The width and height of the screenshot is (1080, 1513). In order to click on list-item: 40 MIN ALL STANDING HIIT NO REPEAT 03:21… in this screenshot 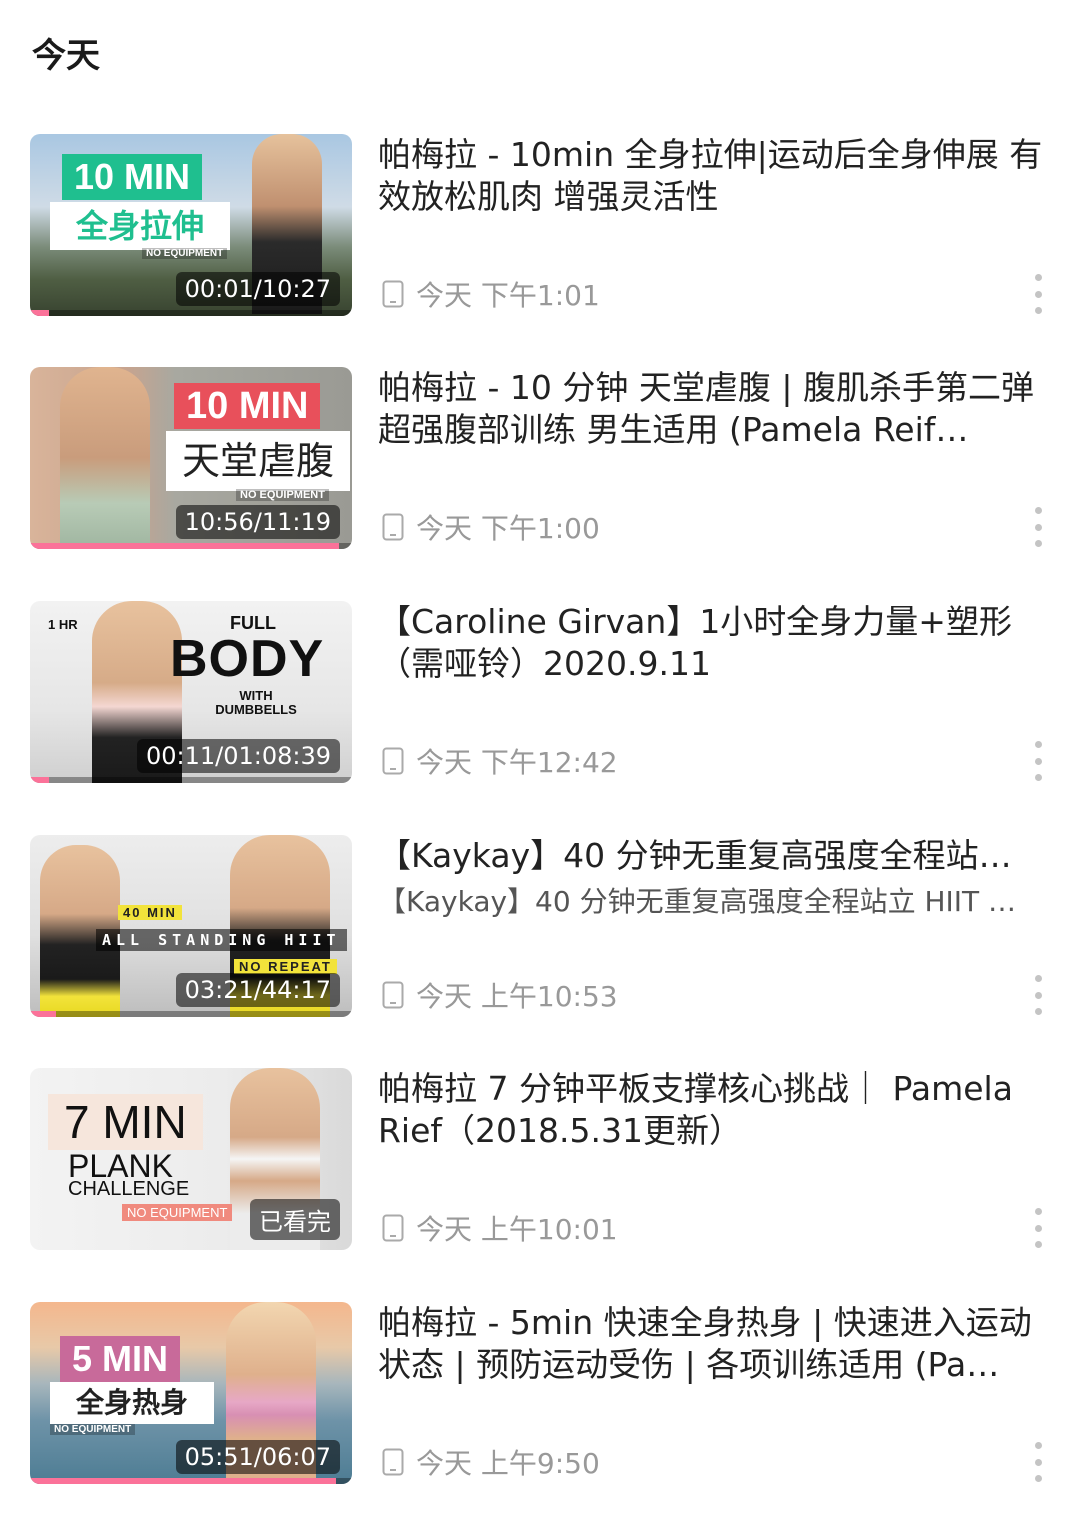, I will do `click(540, 926)`.